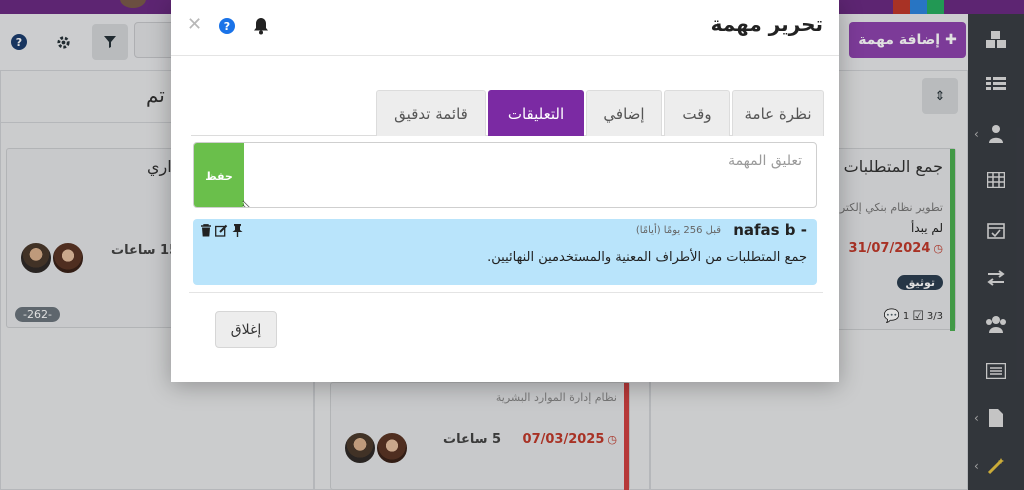 This screenshot has width=1024, height=490. What do you see at coordinates (624, 113) in the screenshot?
I see `tab-extra: إضافي` at bounding box center [624, 113].